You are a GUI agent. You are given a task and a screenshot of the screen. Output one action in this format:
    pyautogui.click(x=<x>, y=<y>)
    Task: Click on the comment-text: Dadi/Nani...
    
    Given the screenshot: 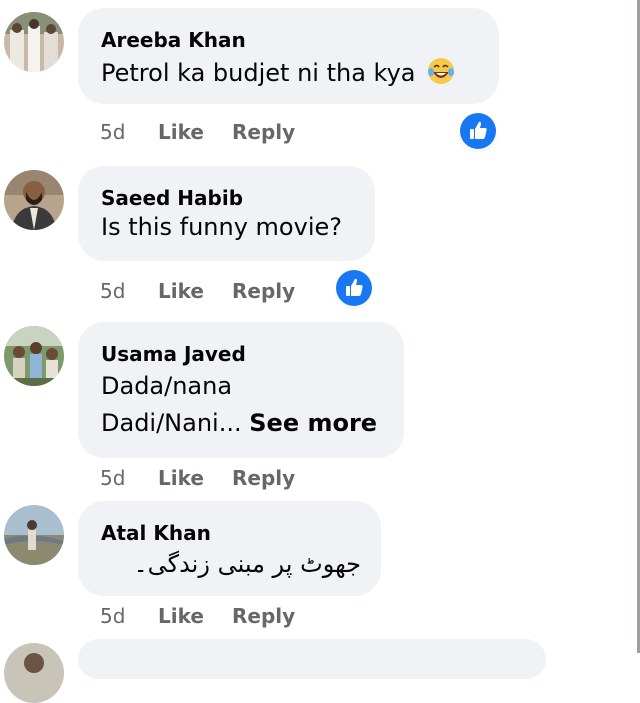 What is the action you would take?
    pyautogui.click(x=171, y=423)
    